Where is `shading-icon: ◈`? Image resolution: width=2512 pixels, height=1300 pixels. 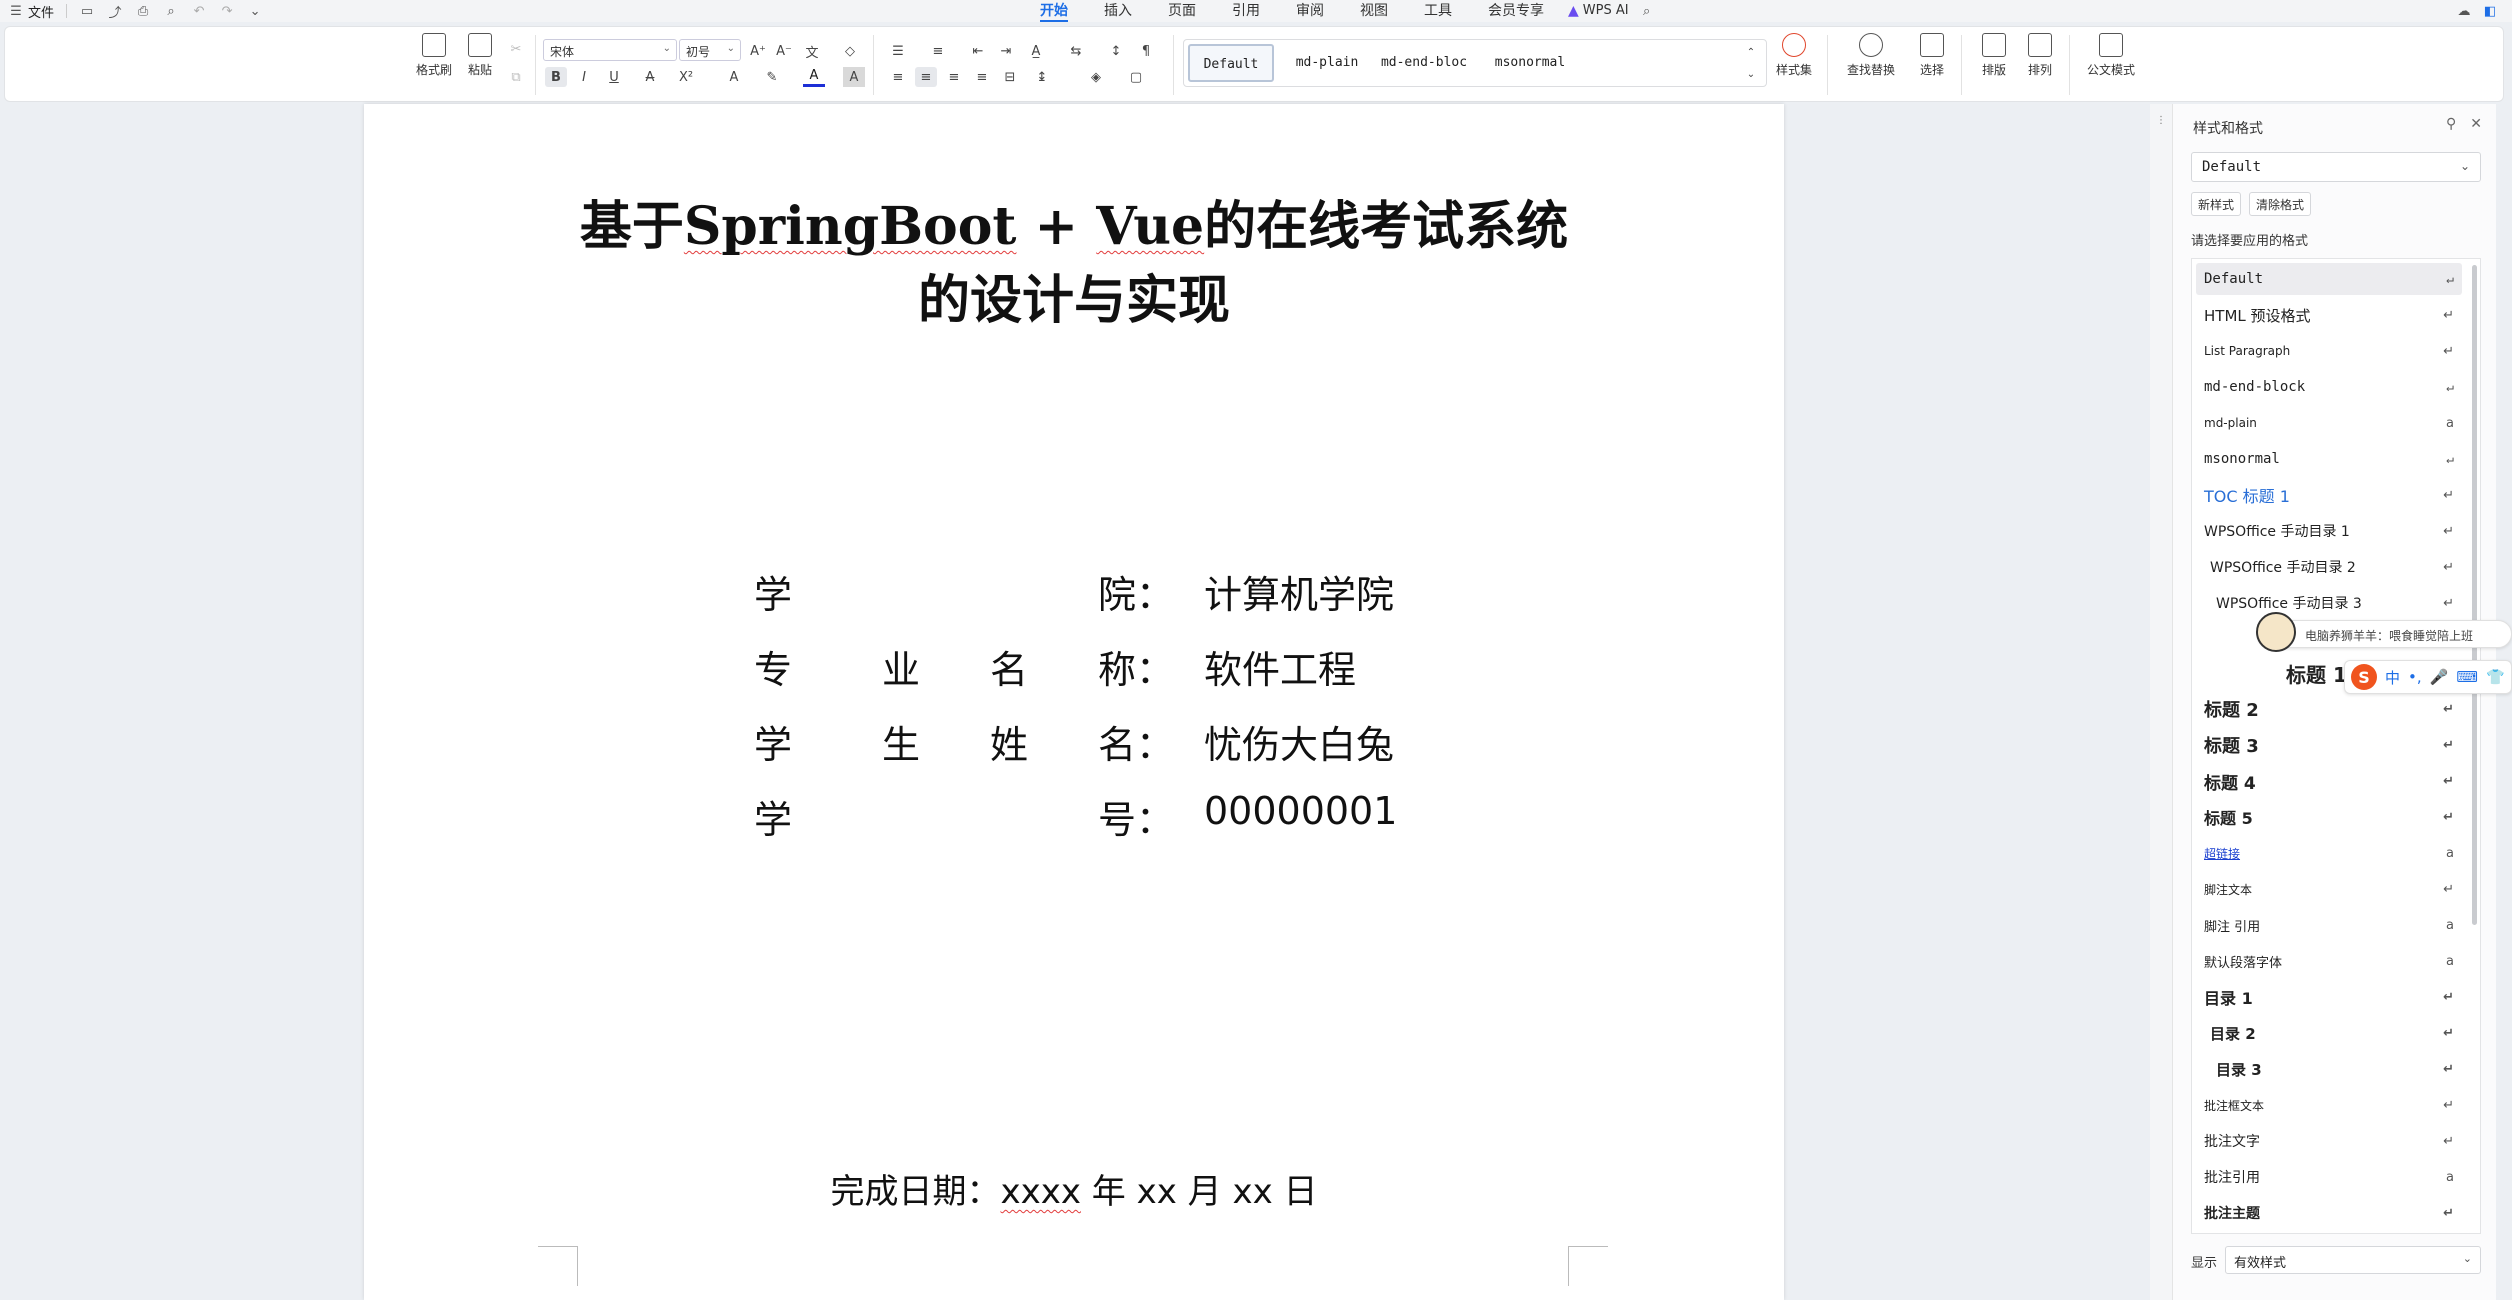 shading-icon: ◈ is located at coordinates (1096, 77).